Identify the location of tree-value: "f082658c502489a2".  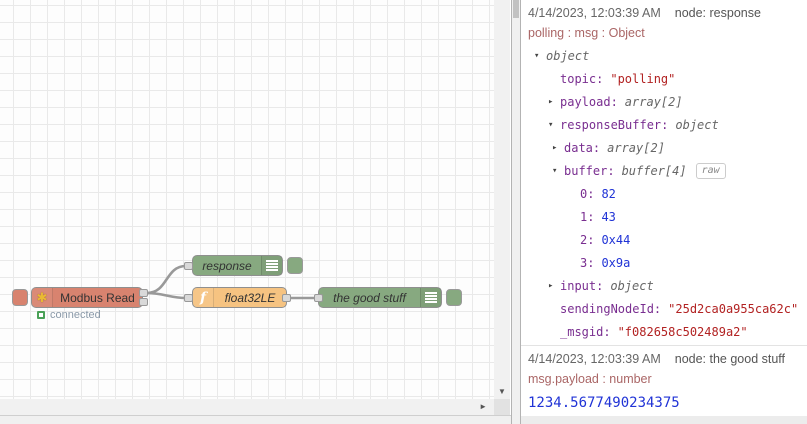
(682, 331).